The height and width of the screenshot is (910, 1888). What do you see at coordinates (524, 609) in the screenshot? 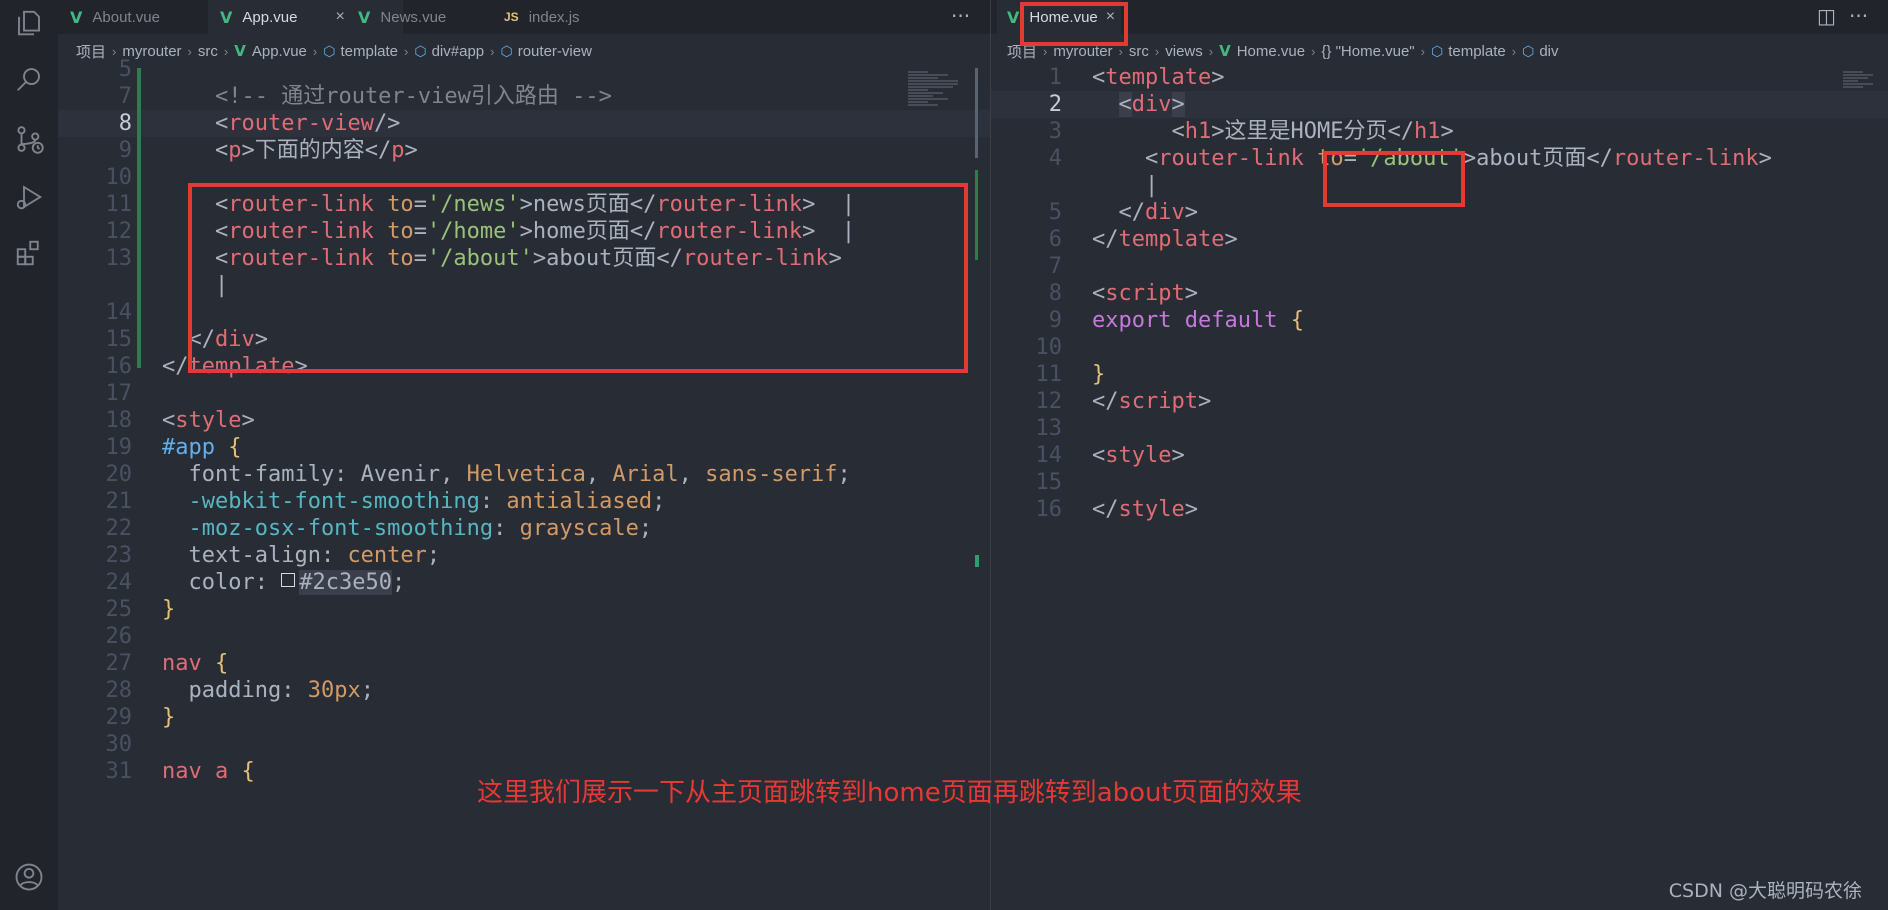
I see `code-line: 25}` at bounding box center [524, 609].